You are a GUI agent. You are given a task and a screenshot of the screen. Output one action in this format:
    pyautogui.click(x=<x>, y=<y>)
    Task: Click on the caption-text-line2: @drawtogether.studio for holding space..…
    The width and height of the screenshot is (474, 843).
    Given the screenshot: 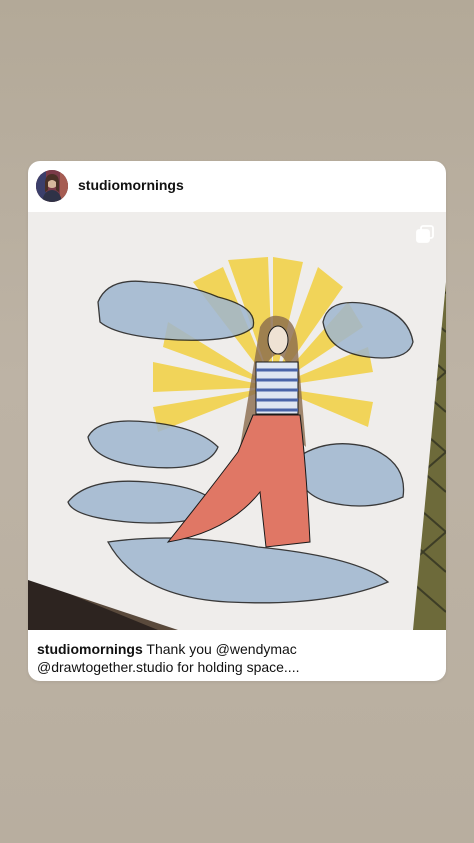 What is the action you would take?
    pyautogui.click(x=168, y=667)
    